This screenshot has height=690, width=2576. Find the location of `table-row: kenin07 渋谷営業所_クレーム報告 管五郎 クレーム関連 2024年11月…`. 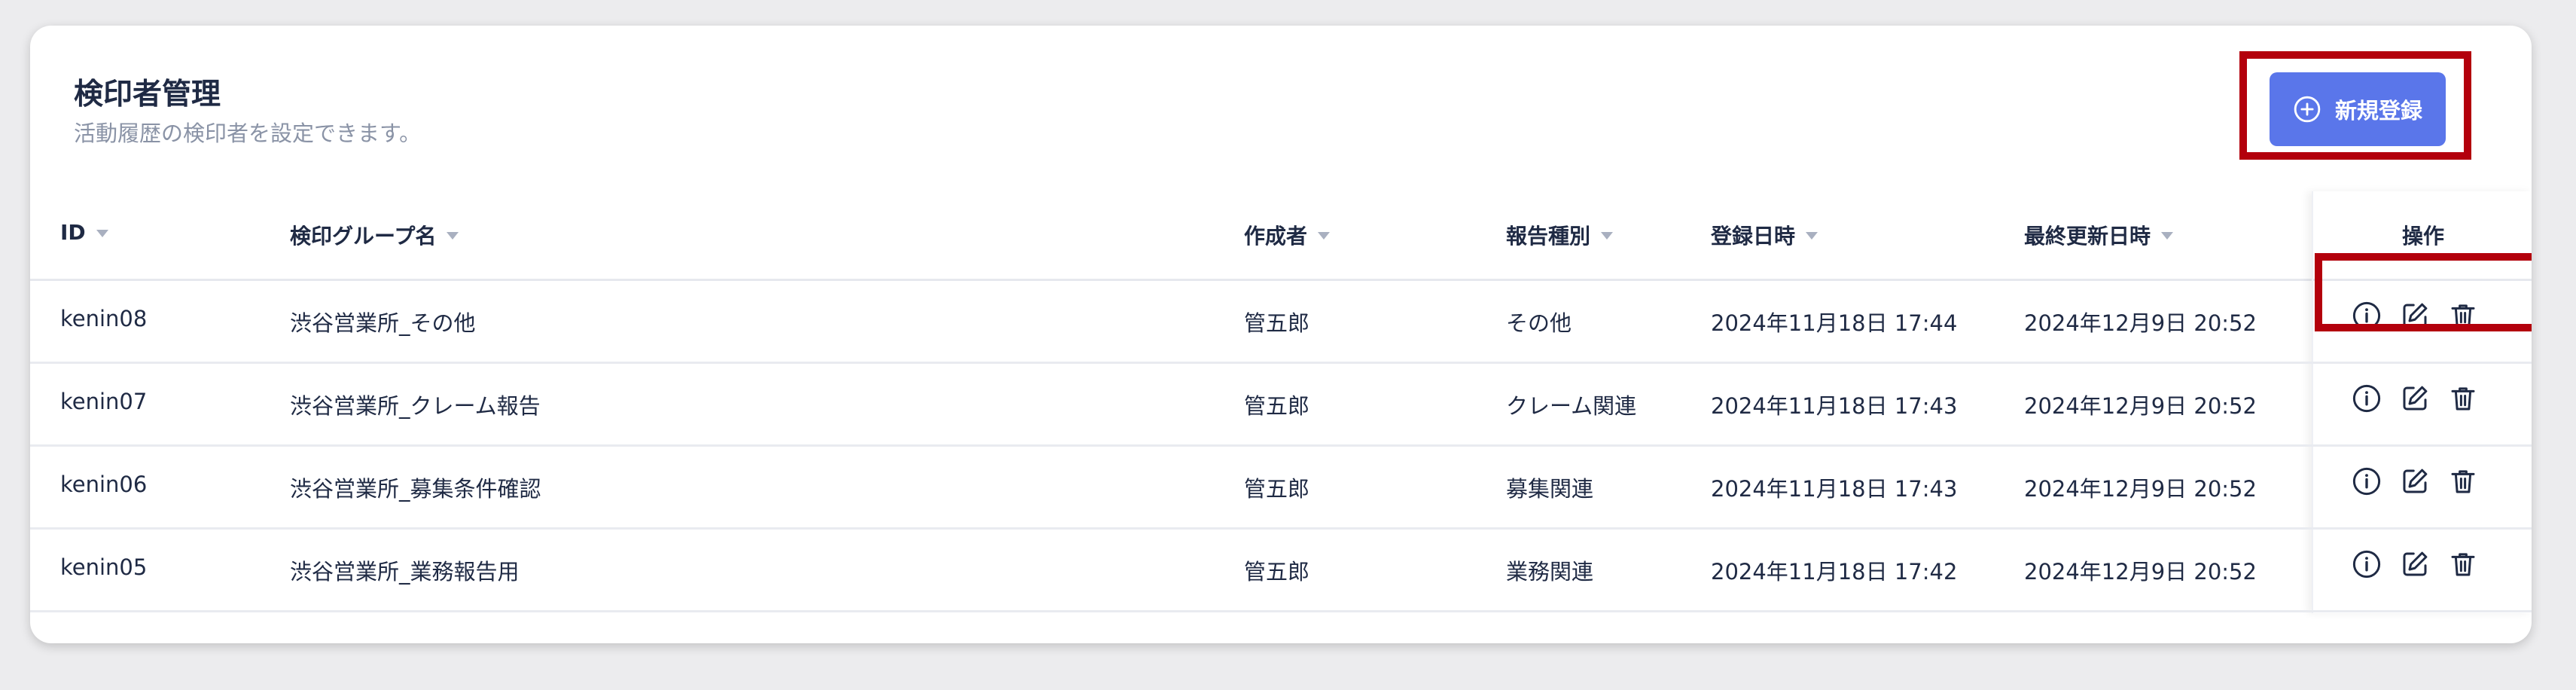

table-row: kenin07 渋谷営業所_クレーム報告 管五郎 クレーム関連 2024年11月… is located at coordinates (1281, 404).